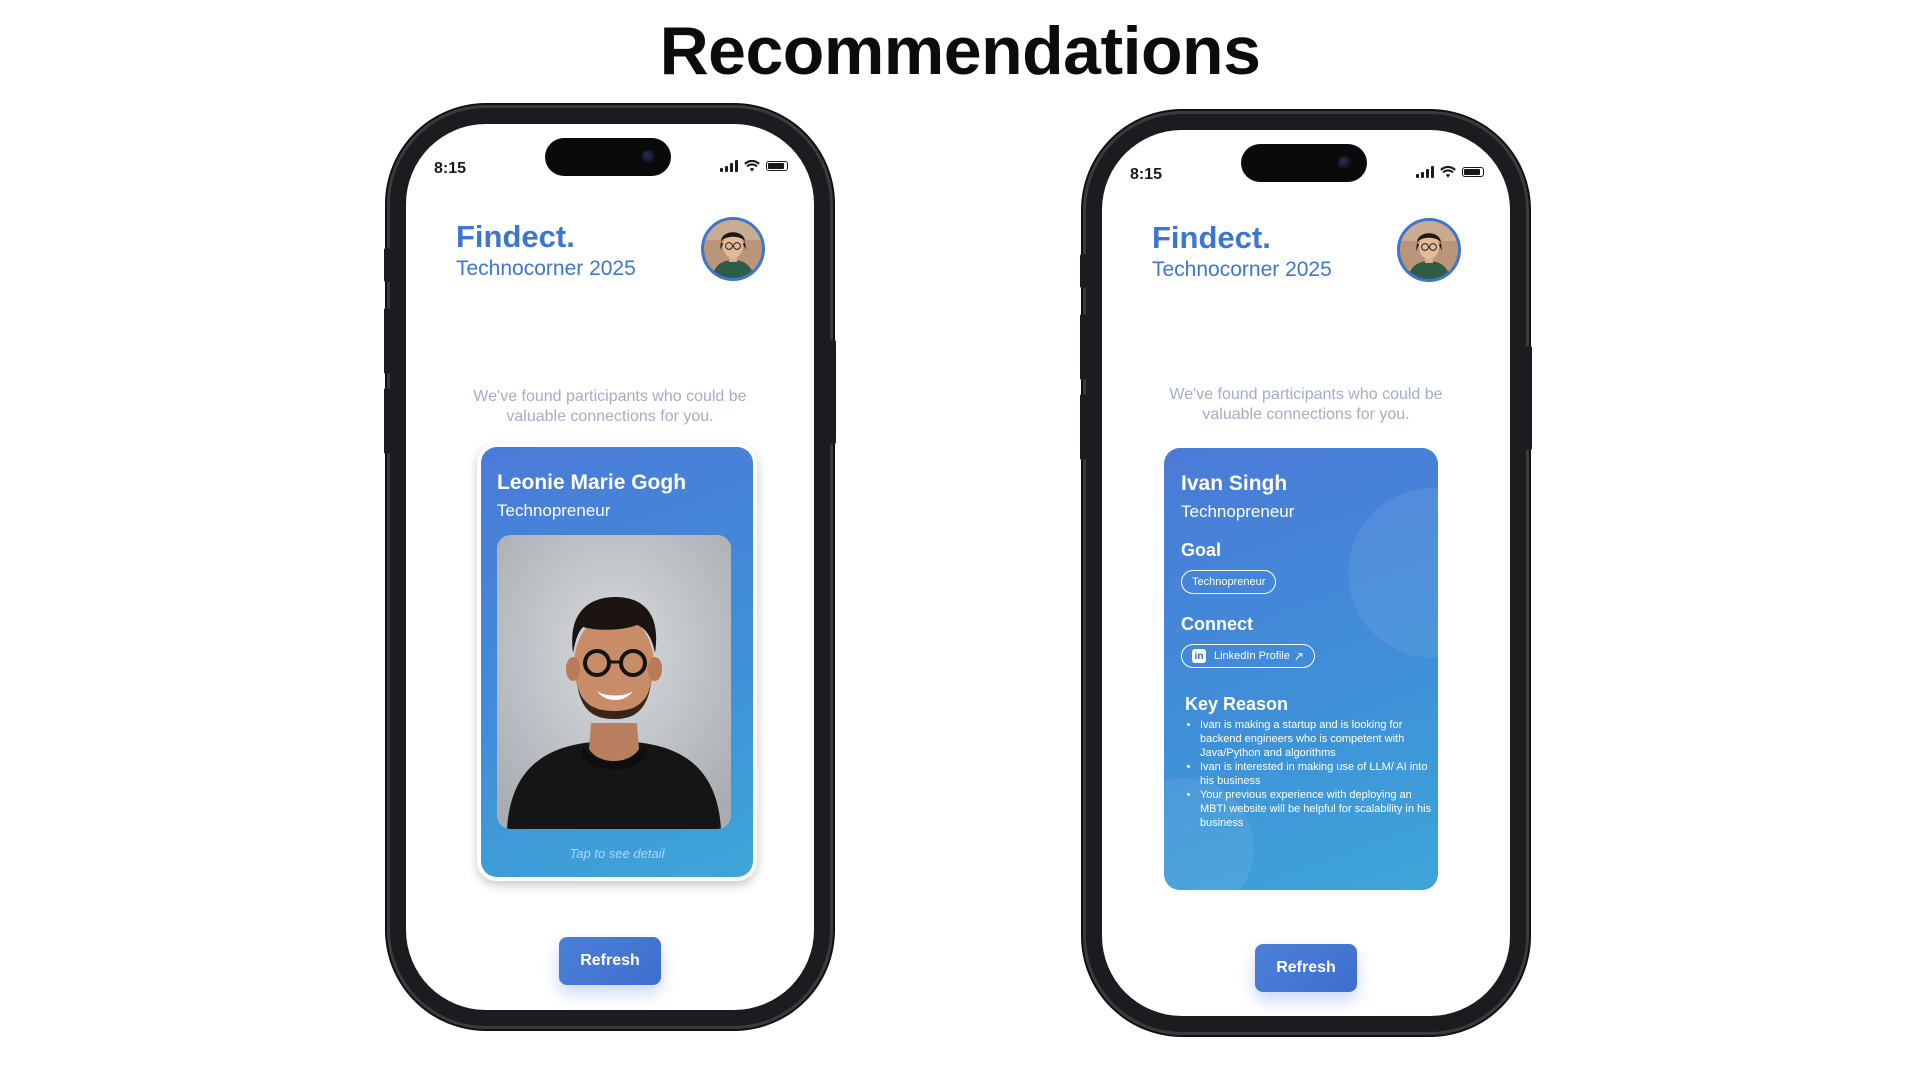 The height and width of the screenshot is (1080, 1920). Describe the element at coordinates (960, 51) in the screenshot. I see `page-title: Recommendations` at that location.